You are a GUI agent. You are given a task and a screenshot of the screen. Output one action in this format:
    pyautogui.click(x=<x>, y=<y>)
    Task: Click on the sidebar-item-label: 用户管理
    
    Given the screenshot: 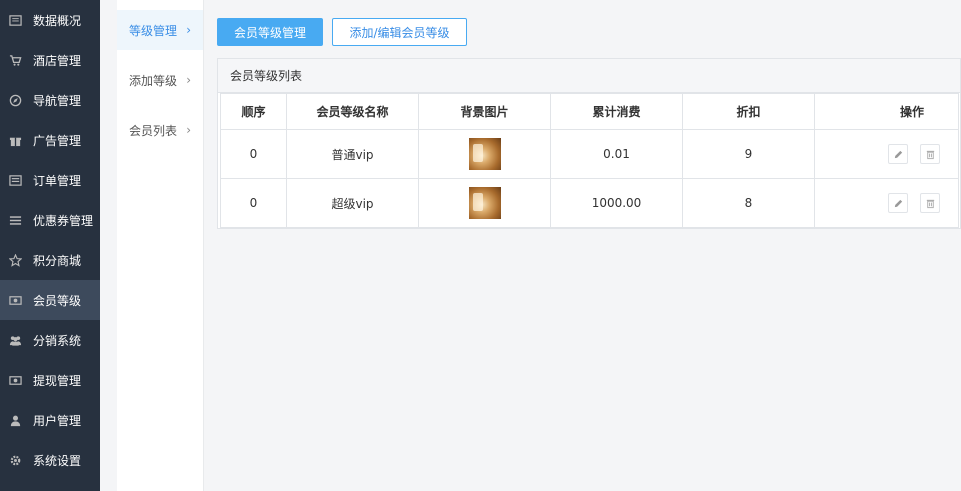 What is the action you would take?
    pyautogui.click(x=57, y=420)
    